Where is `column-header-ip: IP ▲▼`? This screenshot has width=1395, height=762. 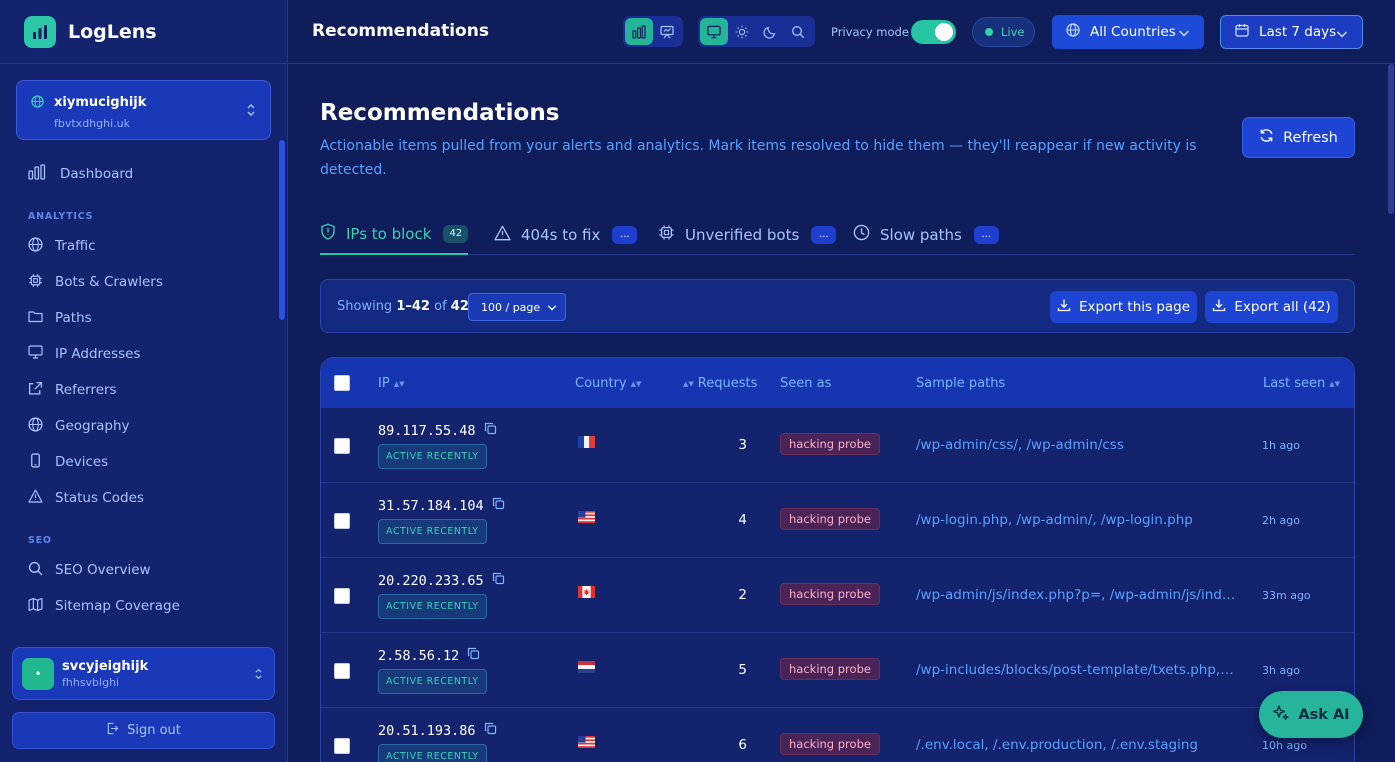
column-header-ip: IP ▲▼ is located at coordinates (391, 383).